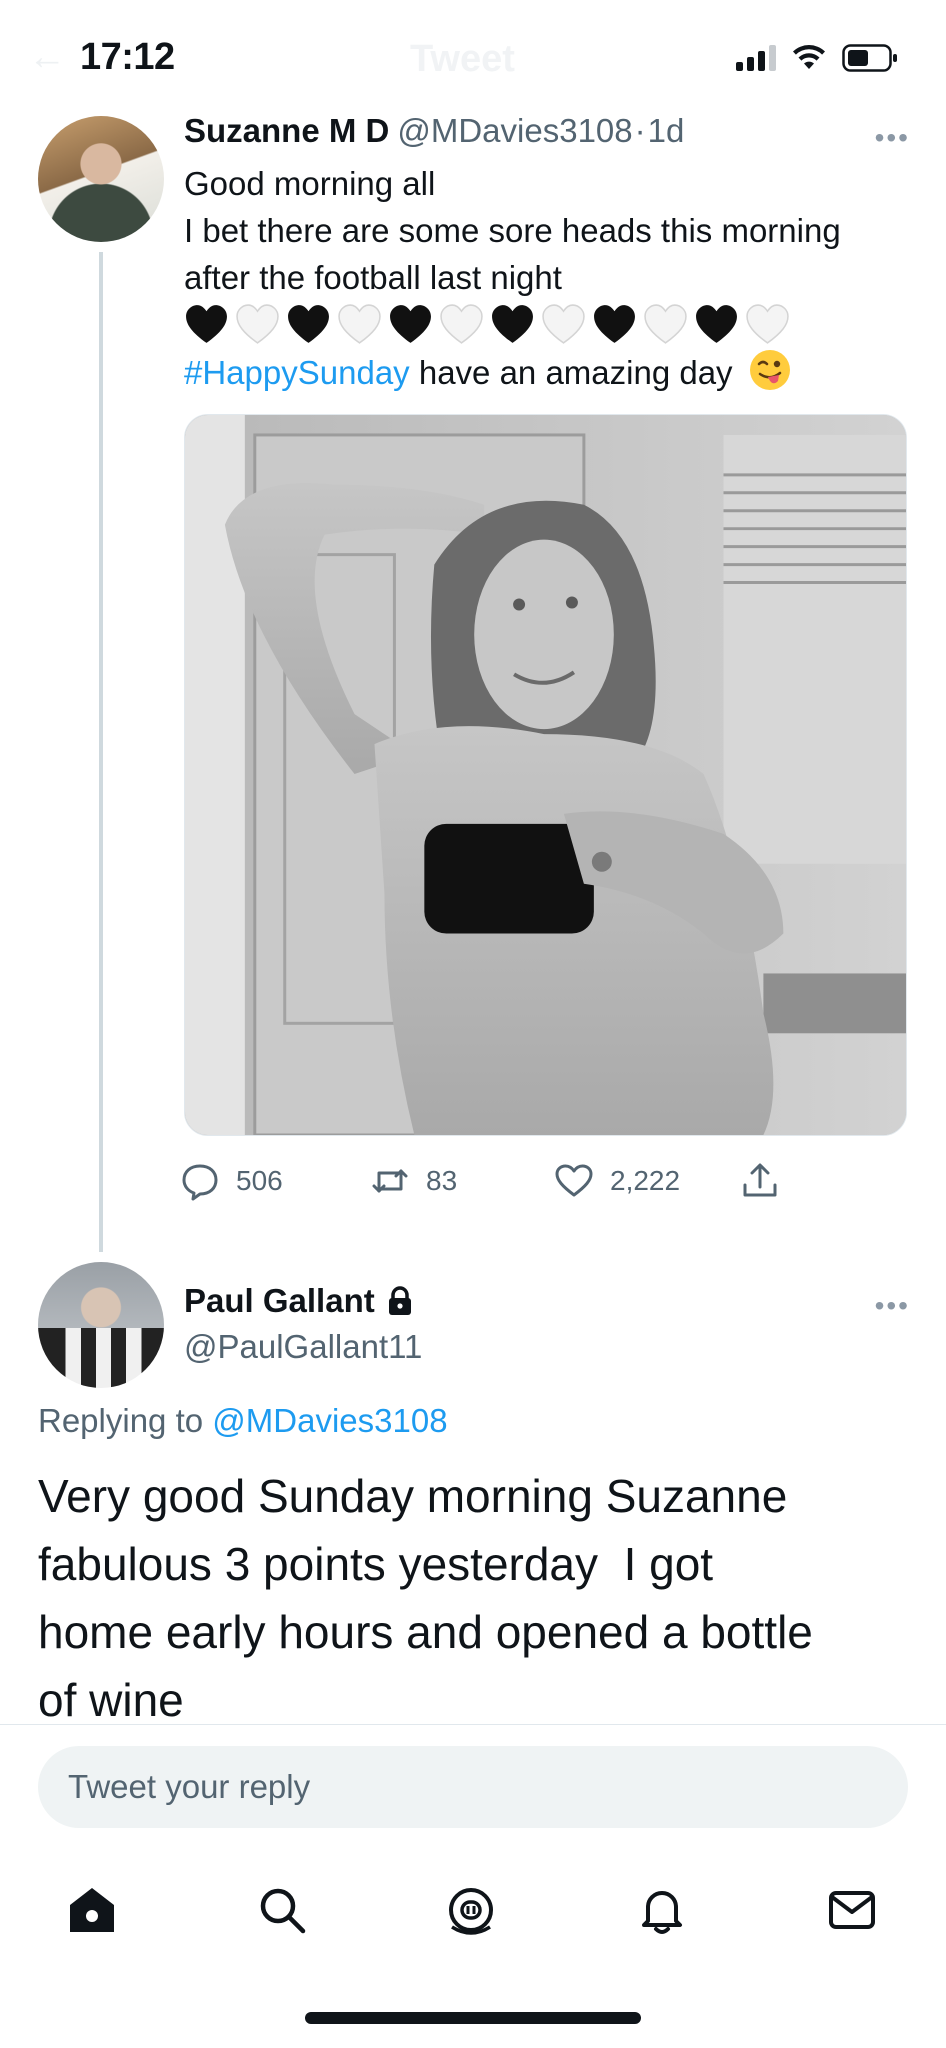 The image size is (946, 2048). What do you see at coordinates (303, 1347) in the screenshot?
I see `reply-user-handle: @PaulGallant11` at bounding box center [303, 1347].